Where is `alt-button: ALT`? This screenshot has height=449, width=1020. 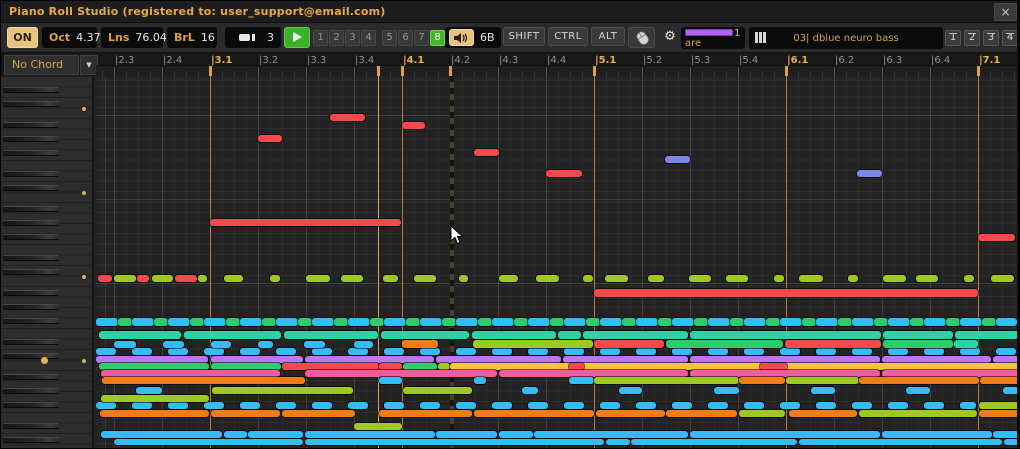 alt-button: ALT is located at coordinates (608, 36).